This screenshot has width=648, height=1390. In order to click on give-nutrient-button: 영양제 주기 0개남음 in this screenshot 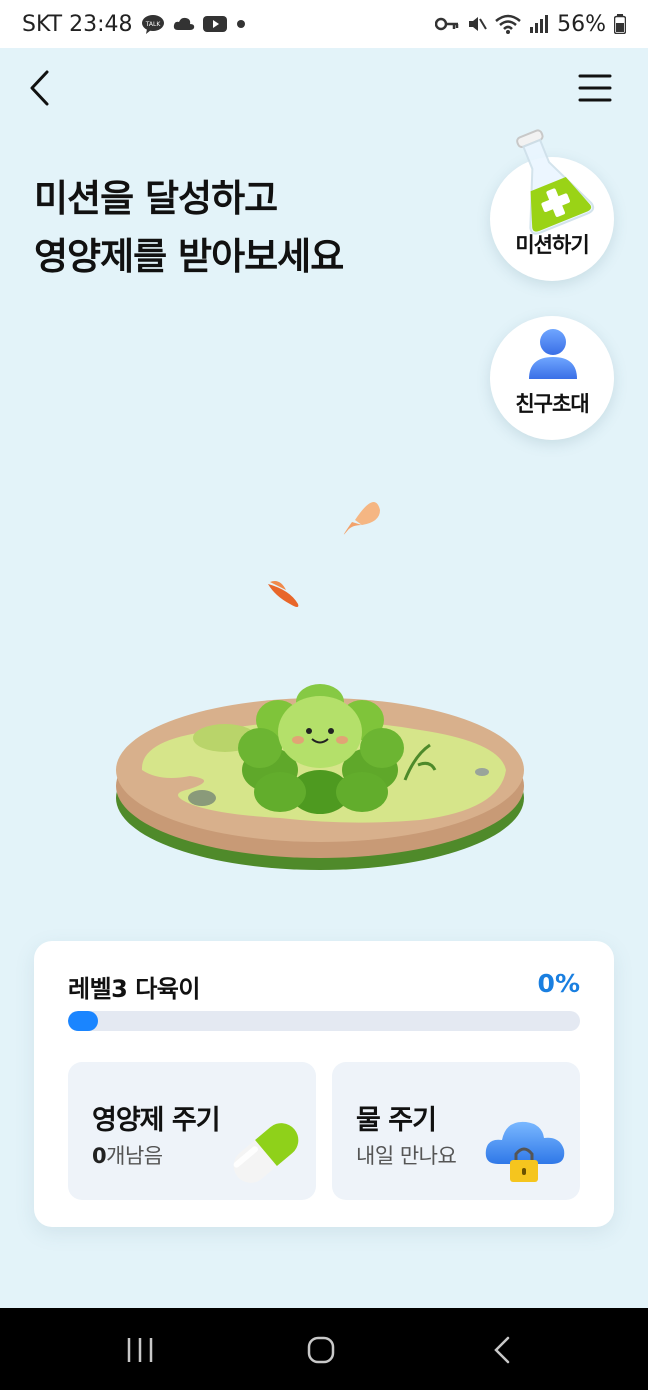, I will do `click(192, 1131)`.